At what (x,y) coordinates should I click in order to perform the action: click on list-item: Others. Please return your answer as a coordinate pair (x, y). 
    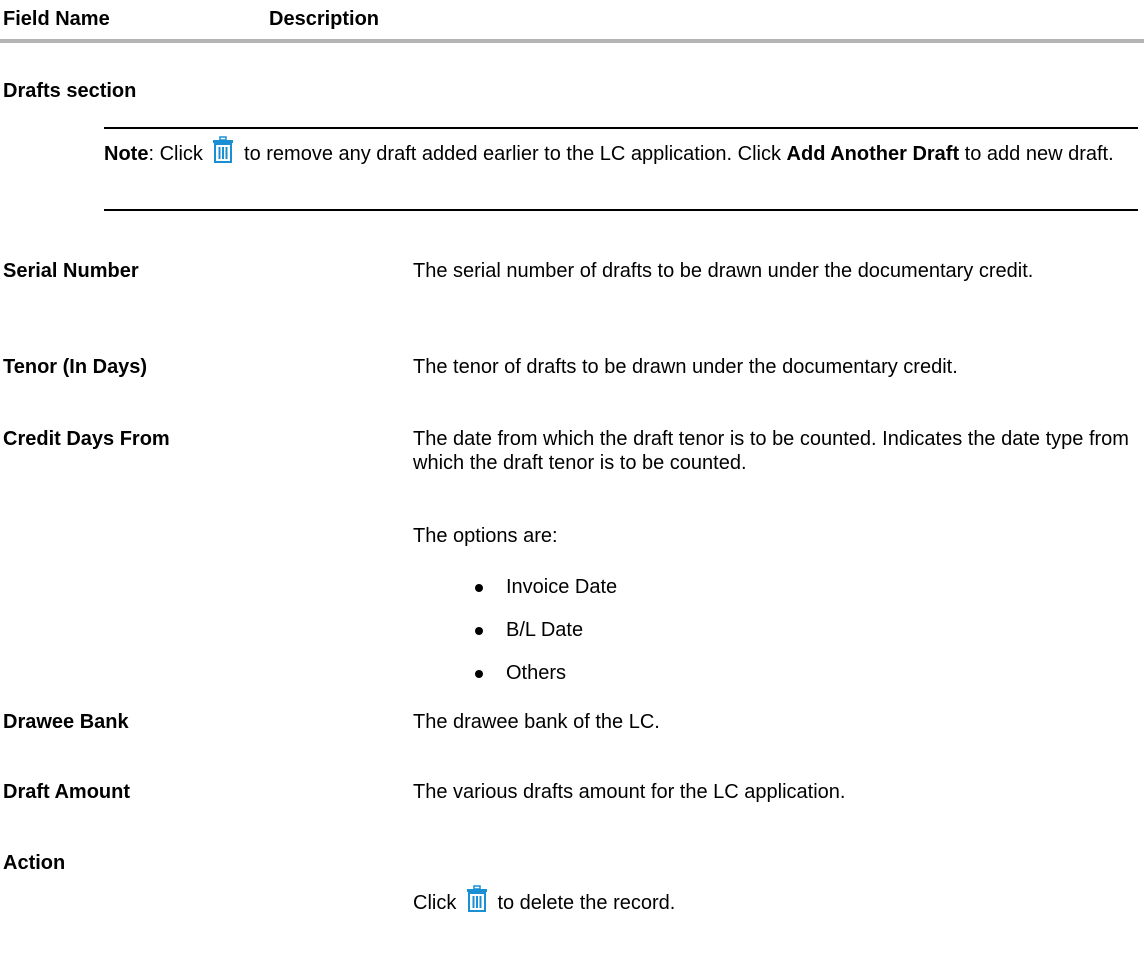
    Looking at the image, I should click on (713, 673).